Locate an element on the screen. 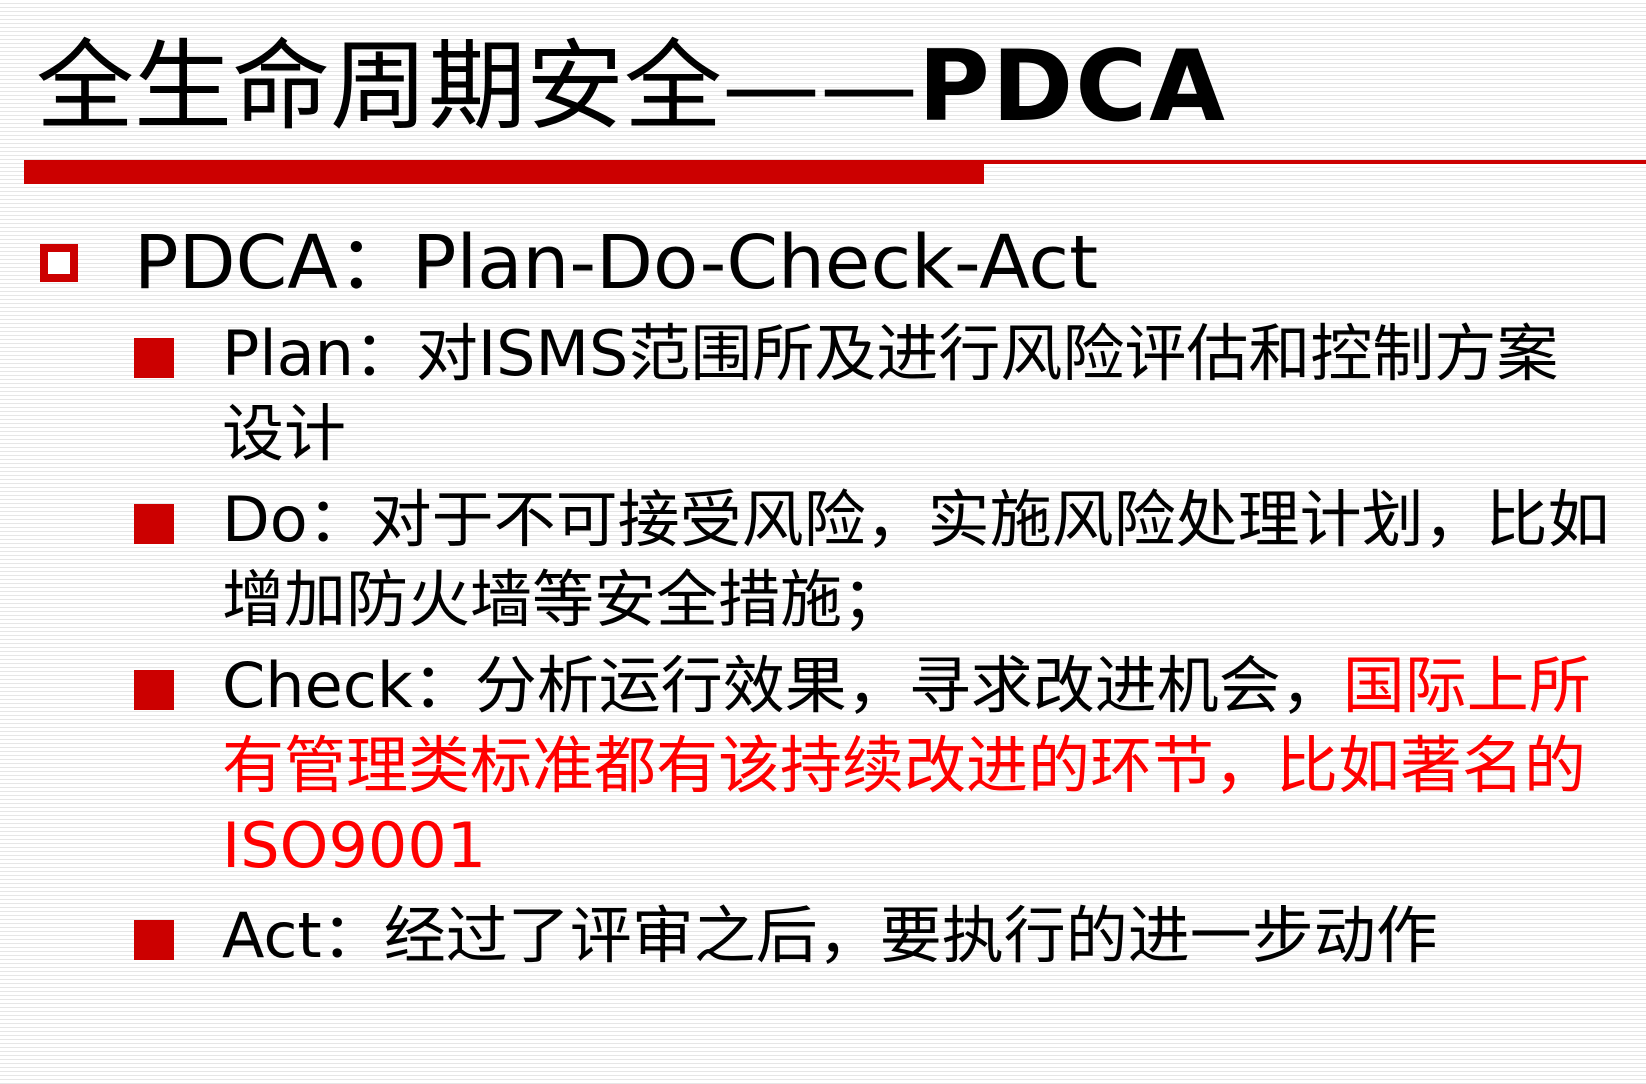  title-underline-thick is located at coordinates (504, 172).